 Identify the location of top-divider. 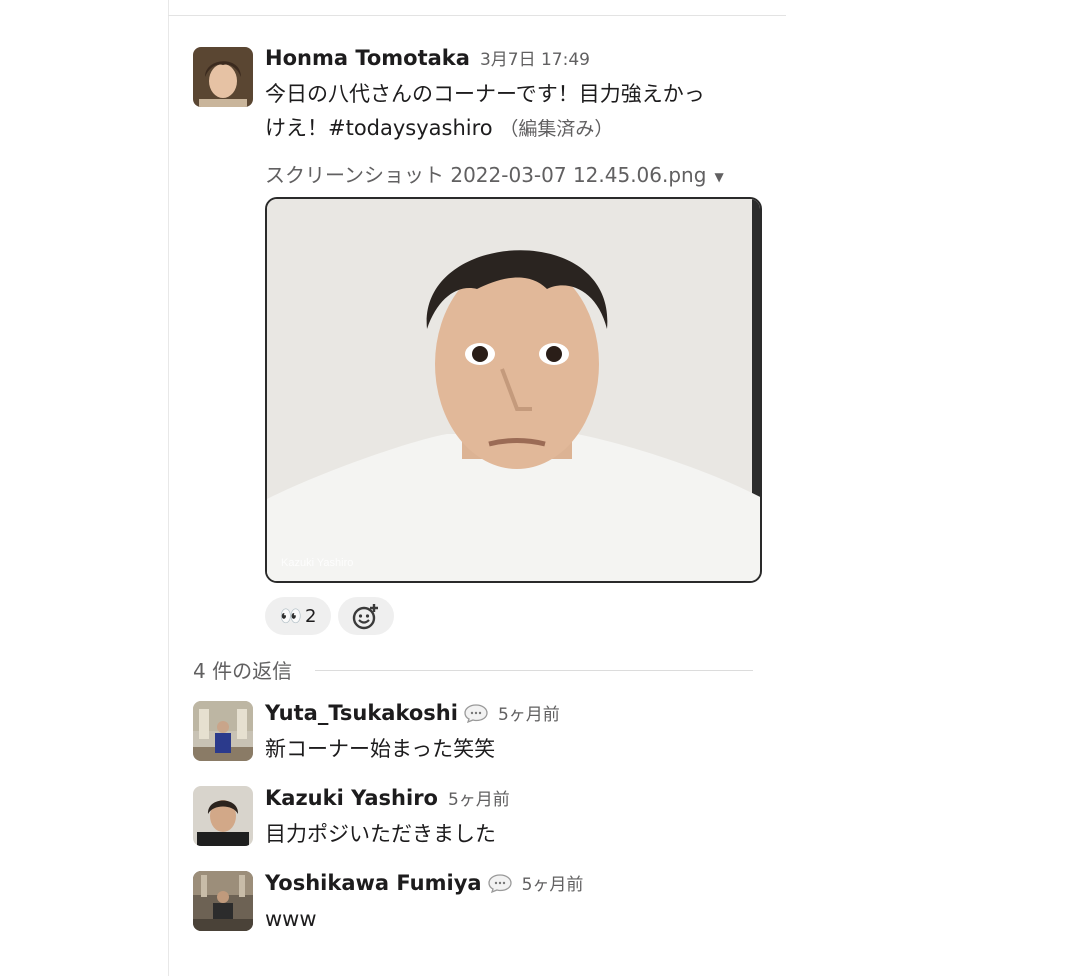
(477, 15).